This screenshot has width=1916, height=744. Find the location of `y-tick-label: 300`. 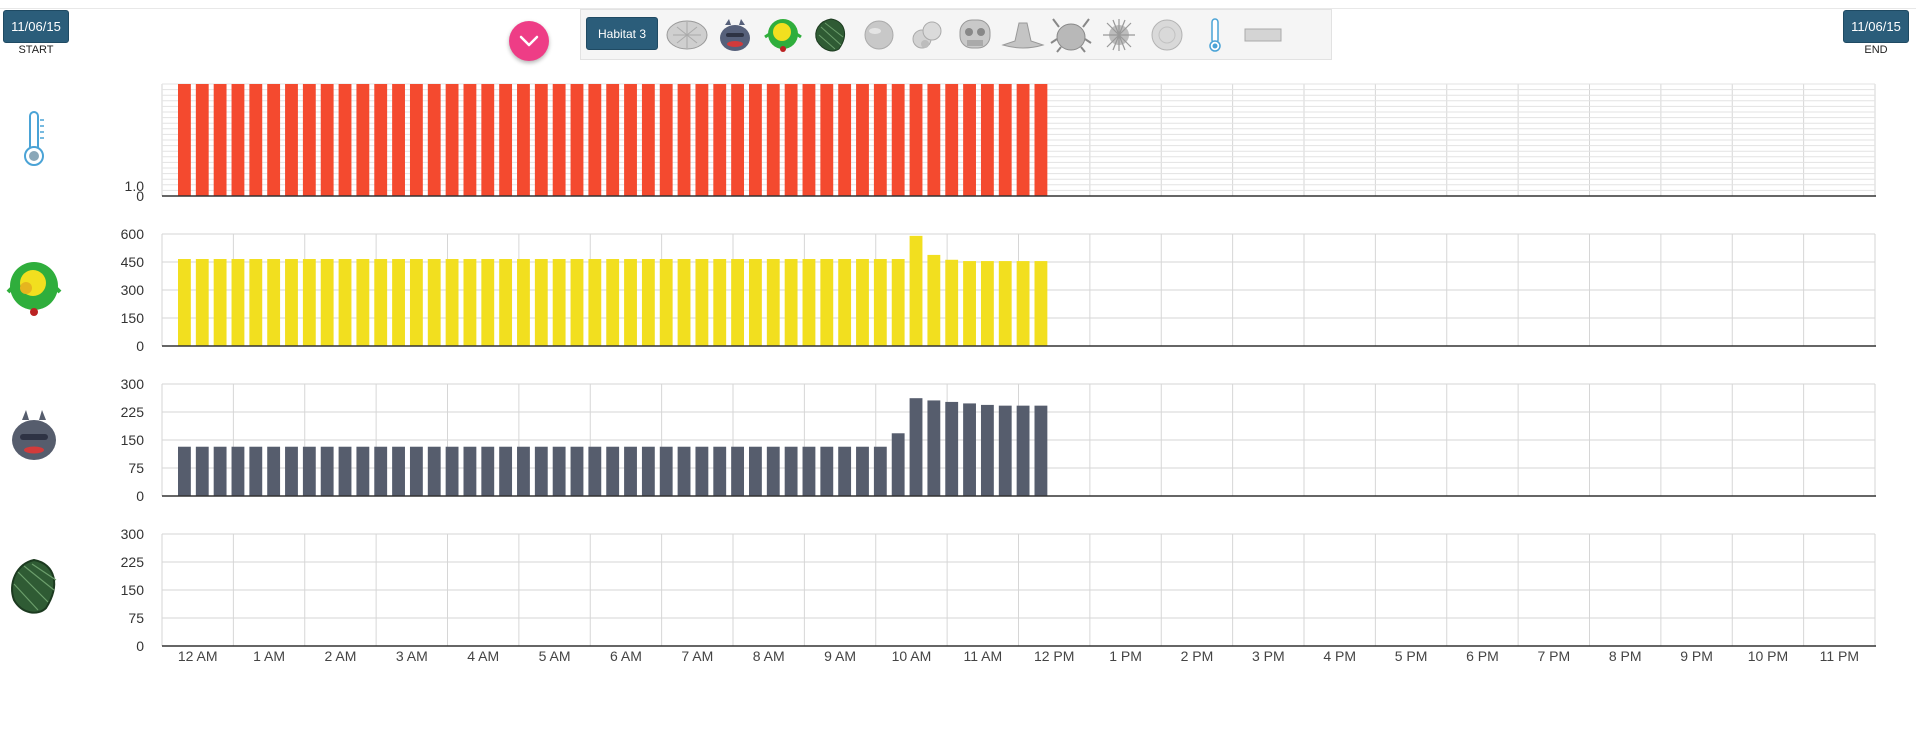

y-tick-label: 300 is located at coordinates (133, 290).